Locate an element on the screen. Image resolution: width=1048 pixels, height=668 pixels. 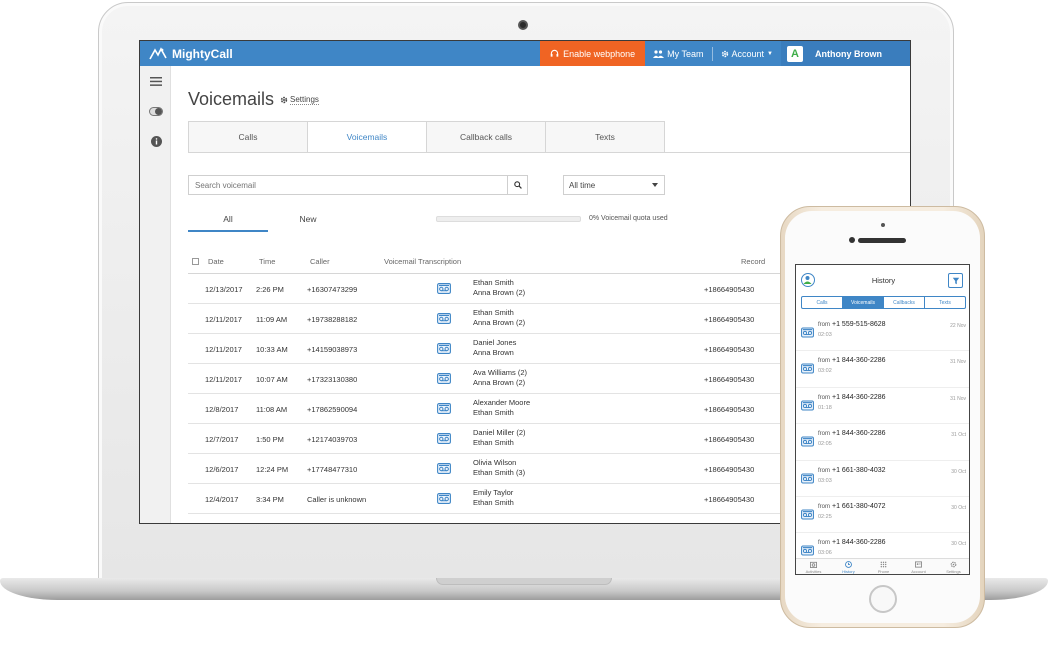
phone-tab-callbacks: Callbacks is located at coordinates (904, 302).